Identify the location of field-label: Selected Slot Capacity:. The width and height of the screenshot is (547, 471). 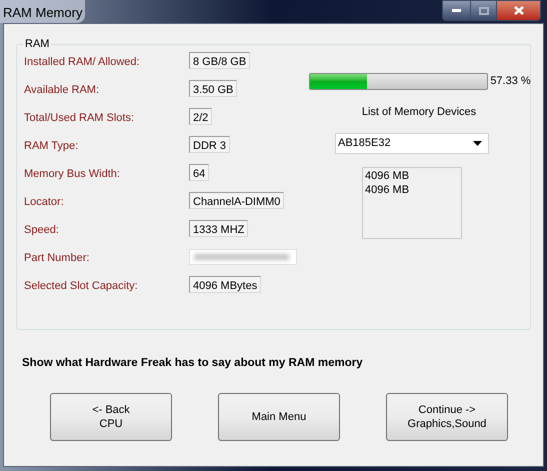
(81, 286).